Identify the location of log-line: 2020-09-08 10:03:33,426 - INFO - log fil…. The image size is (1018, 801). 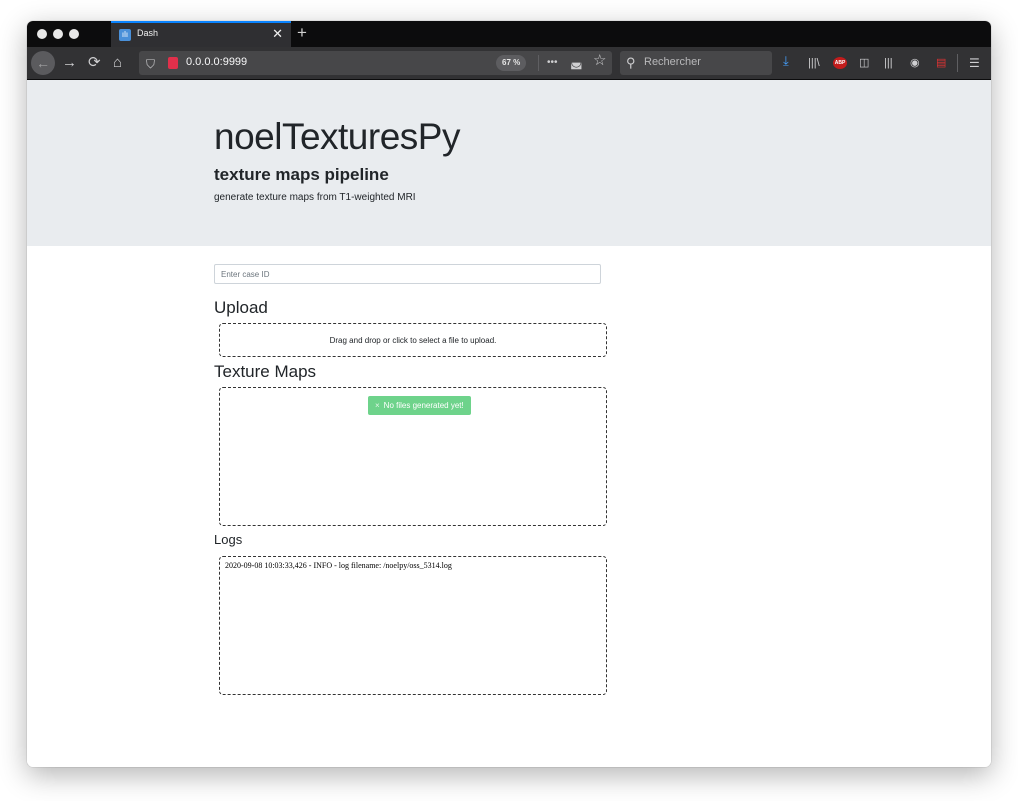
(338, 565).